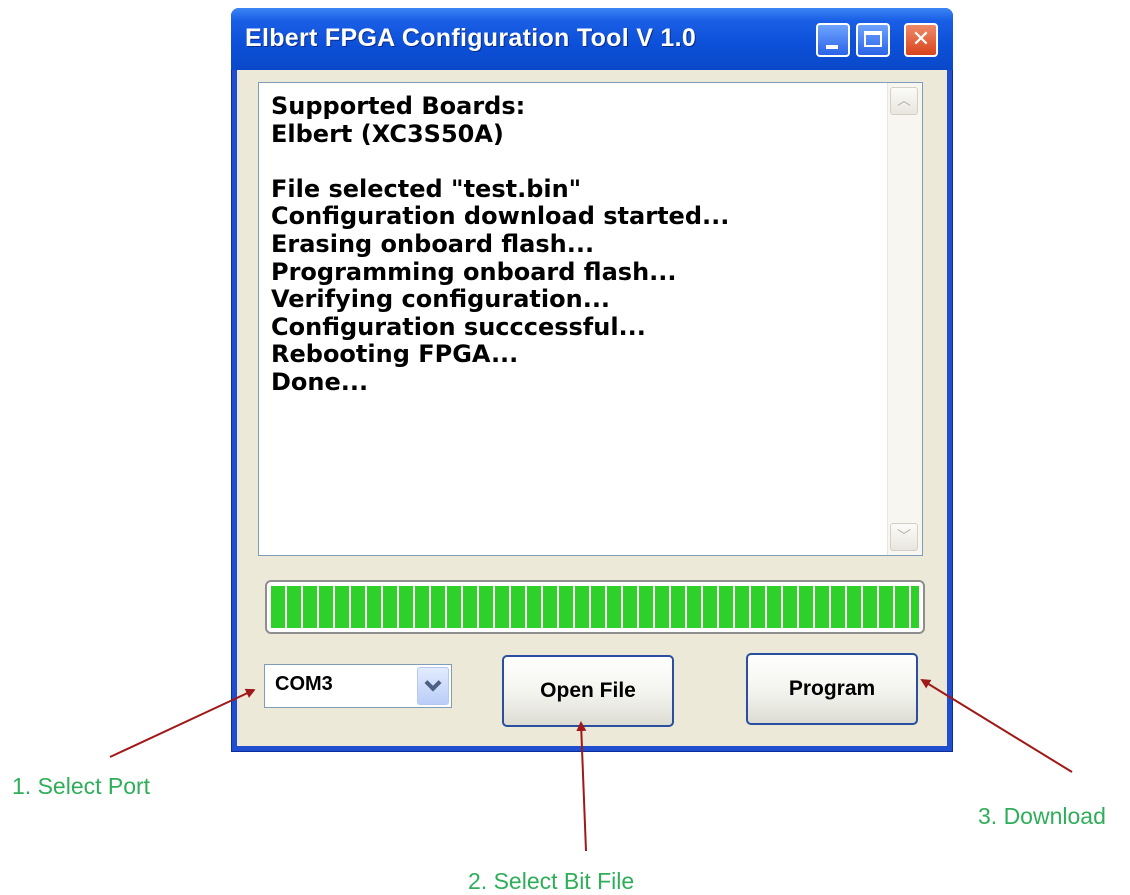 Image resolution: width=1130 pixels, height=895 pixels. Describe the element at coordinates (551, 881) in the screenshot. I see `annotation-select-bit-file: 2. Select Bit File` at that location.